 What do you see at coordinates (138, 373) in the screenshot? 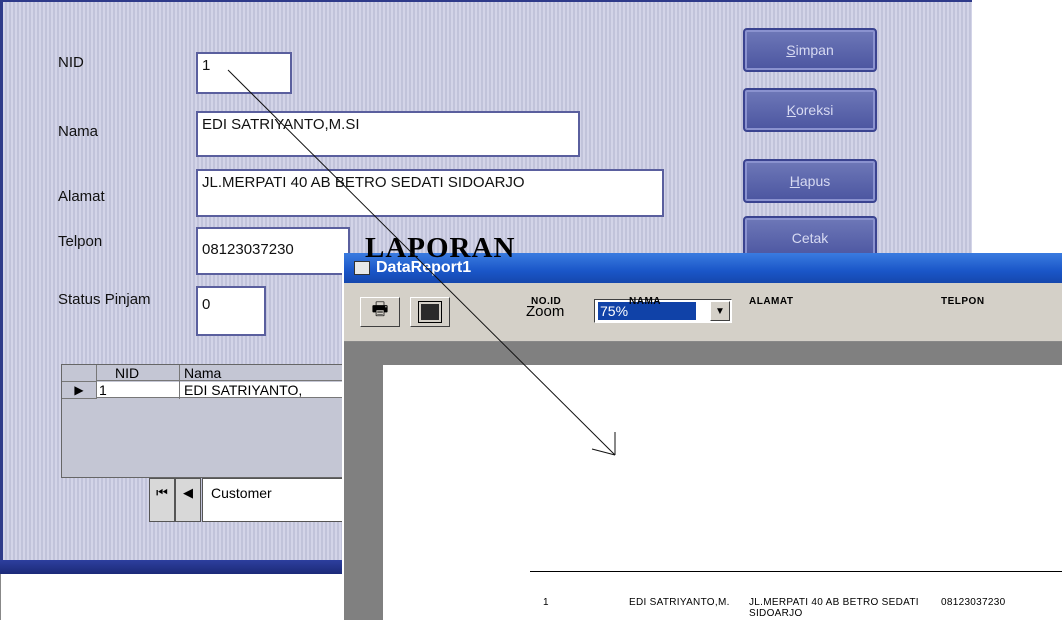
I see `grid-header-nid: NID` at bounding box center [138, 373].